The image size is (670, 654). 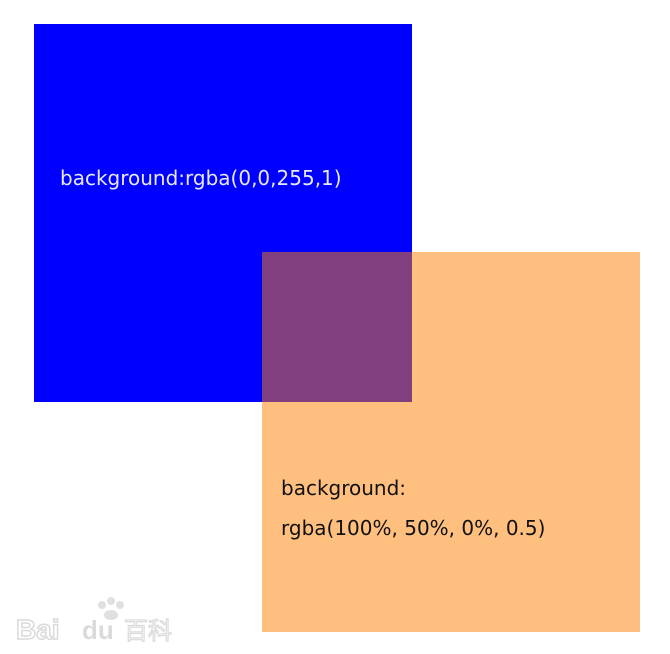 I want to click on svg-text: du, so click(x=98, y=630).